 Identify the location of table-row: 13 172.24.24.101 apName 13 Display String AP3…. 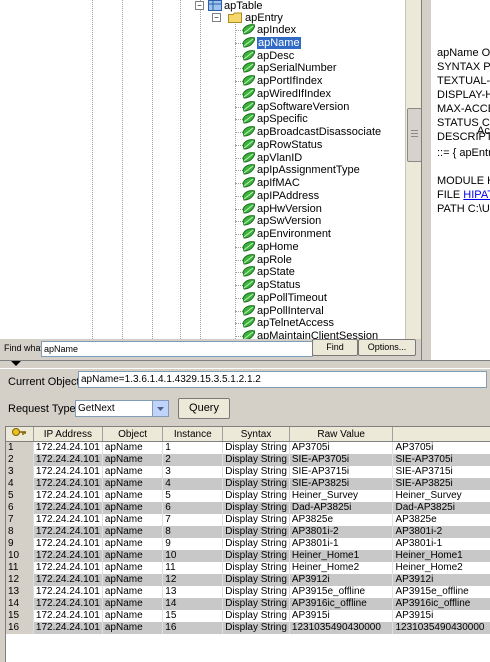
(248, 592).